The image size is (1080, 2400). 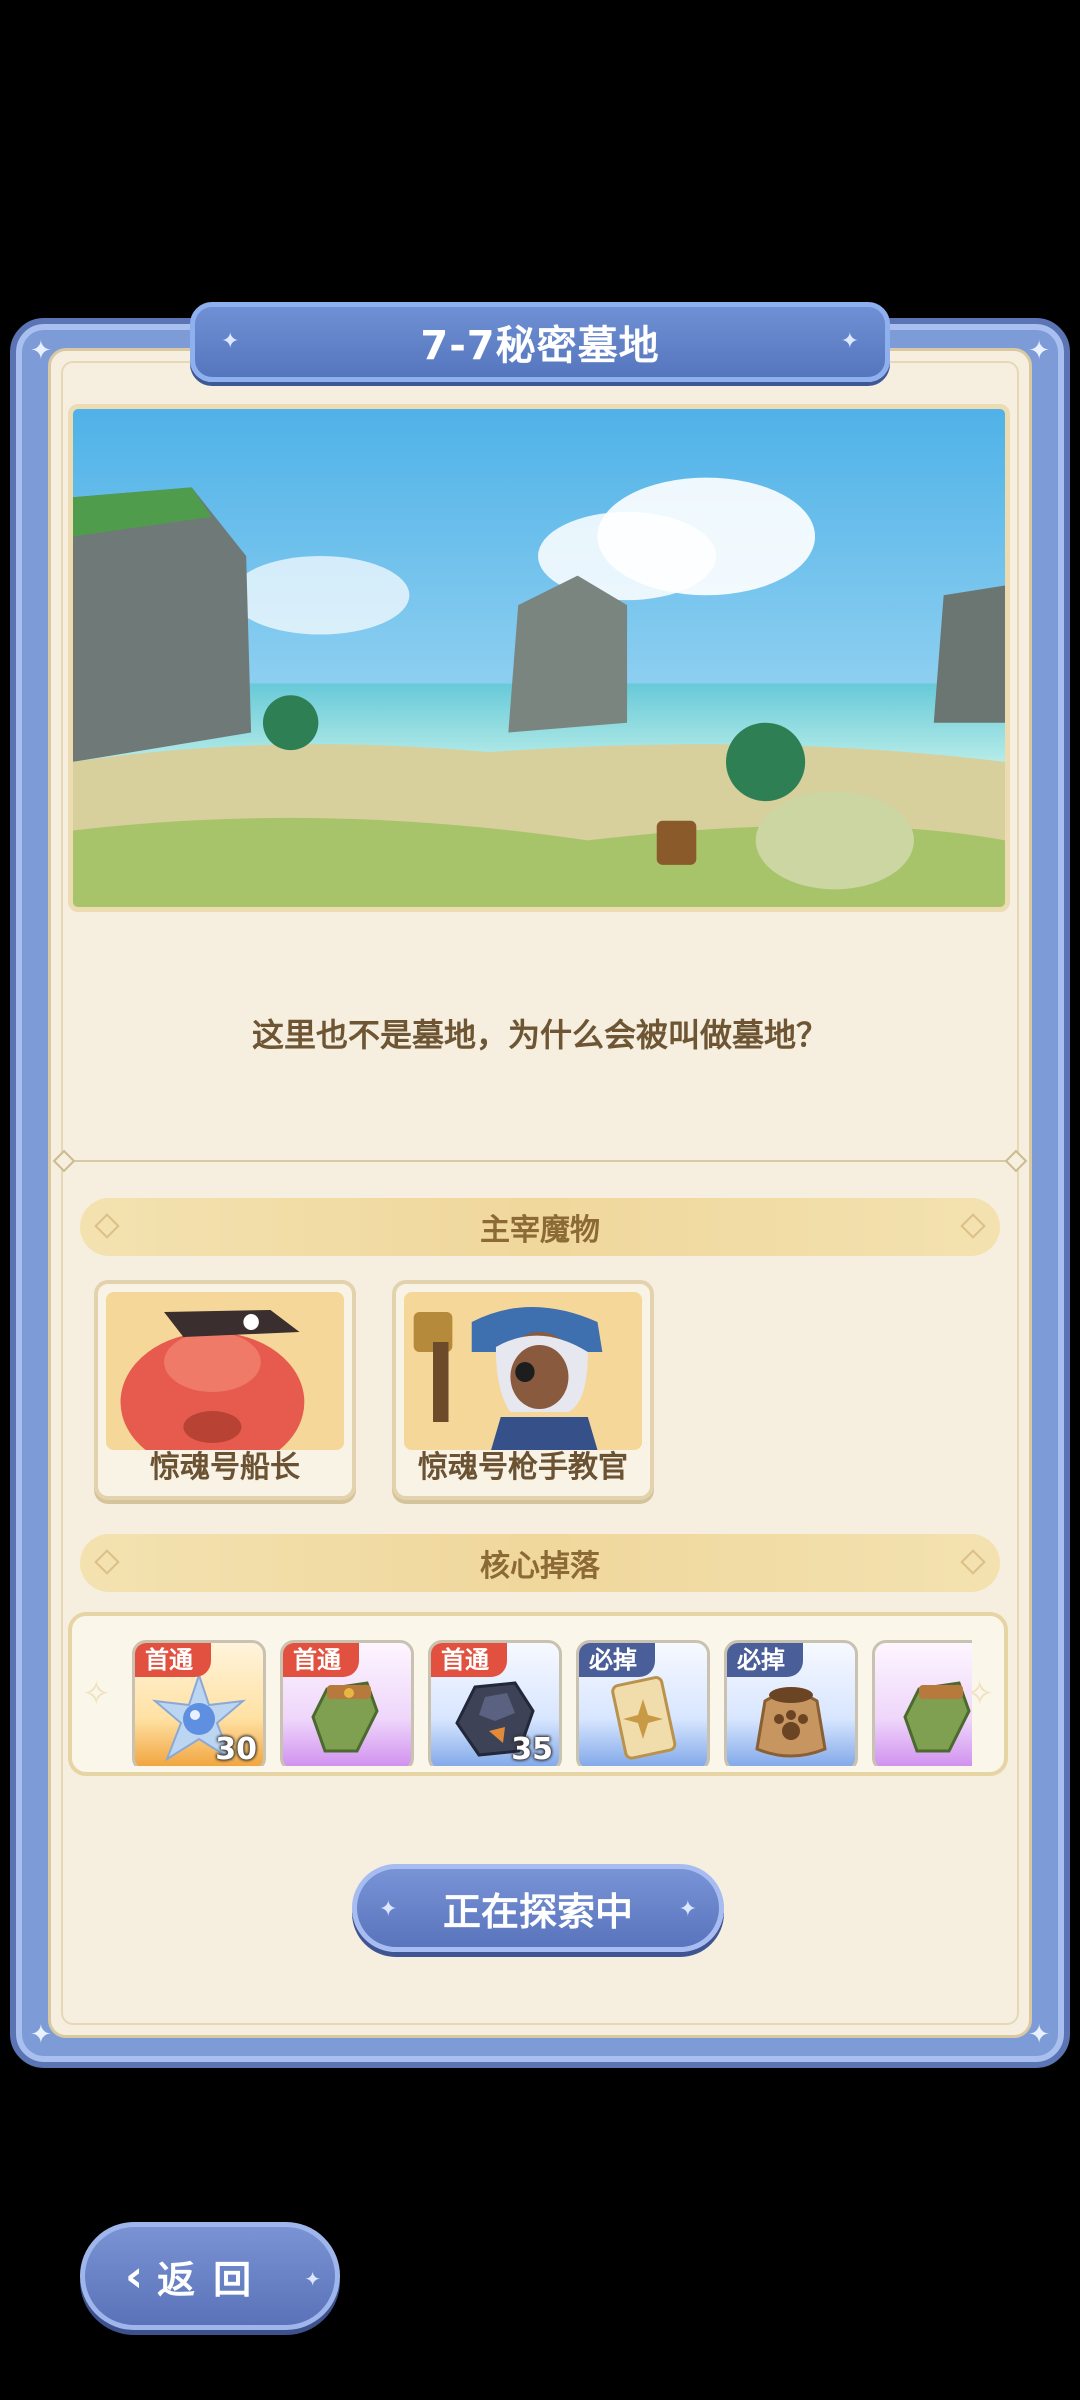 I want to click on drop-items-list: 首通 30 首通 首通 35 必掉 必掉, so click(x=552, y=1696).